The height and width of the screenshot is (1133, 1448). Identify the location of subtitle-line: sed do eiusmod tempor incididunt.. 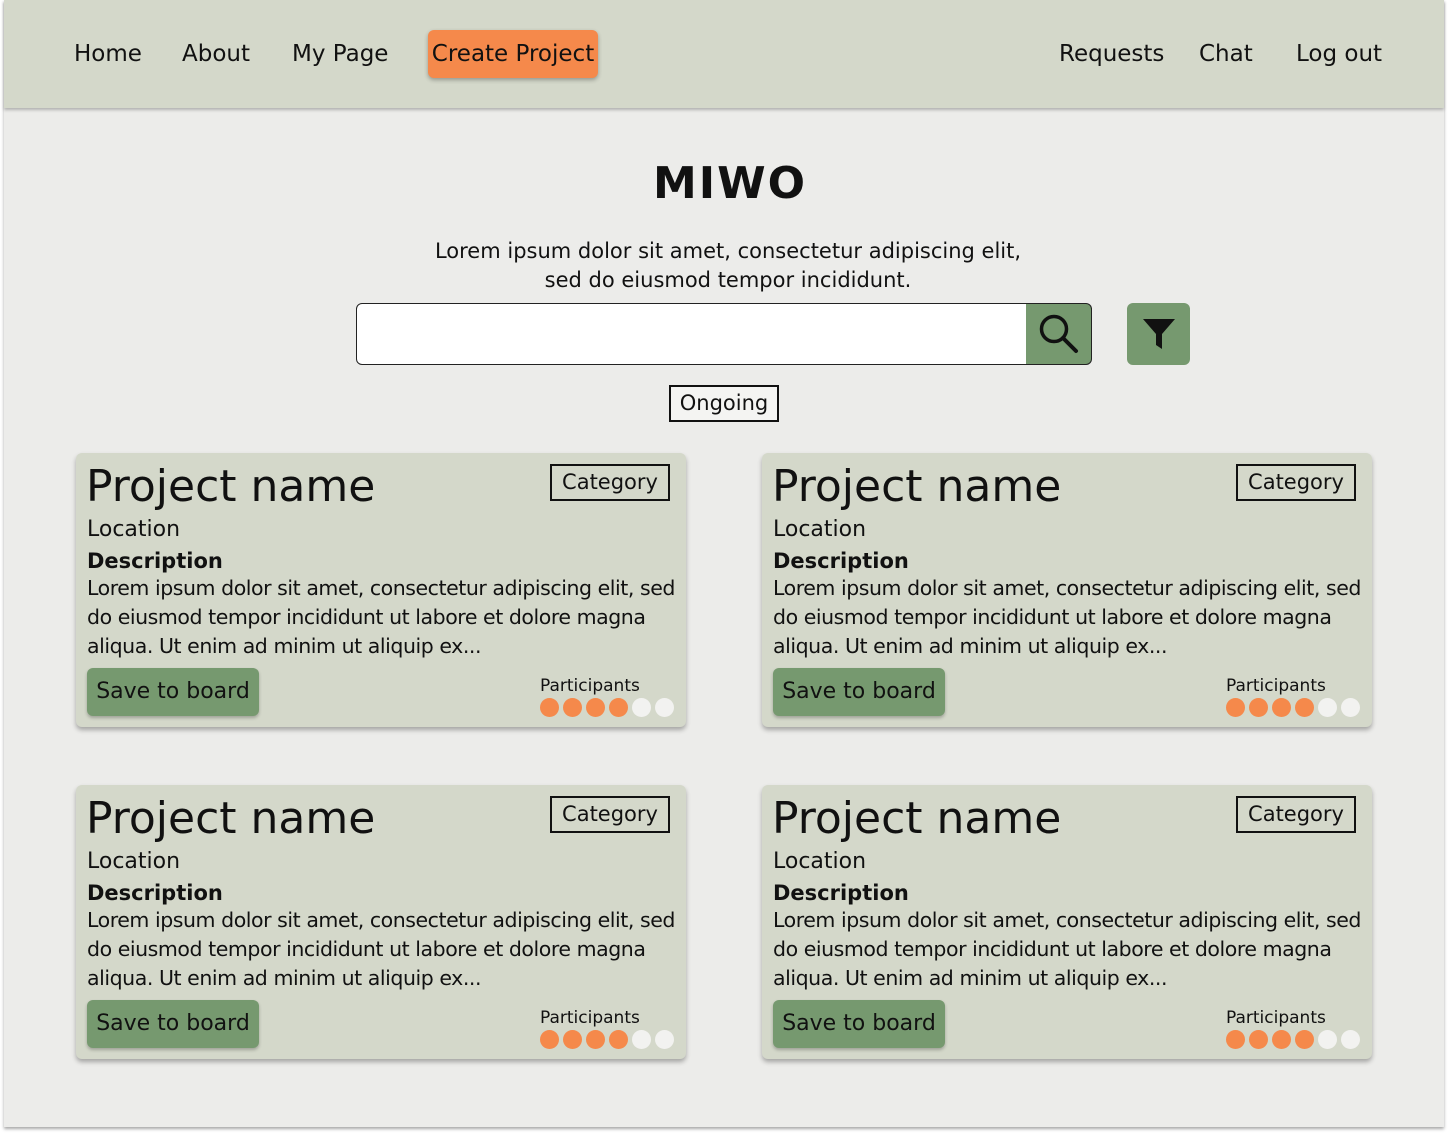
(728, 280).